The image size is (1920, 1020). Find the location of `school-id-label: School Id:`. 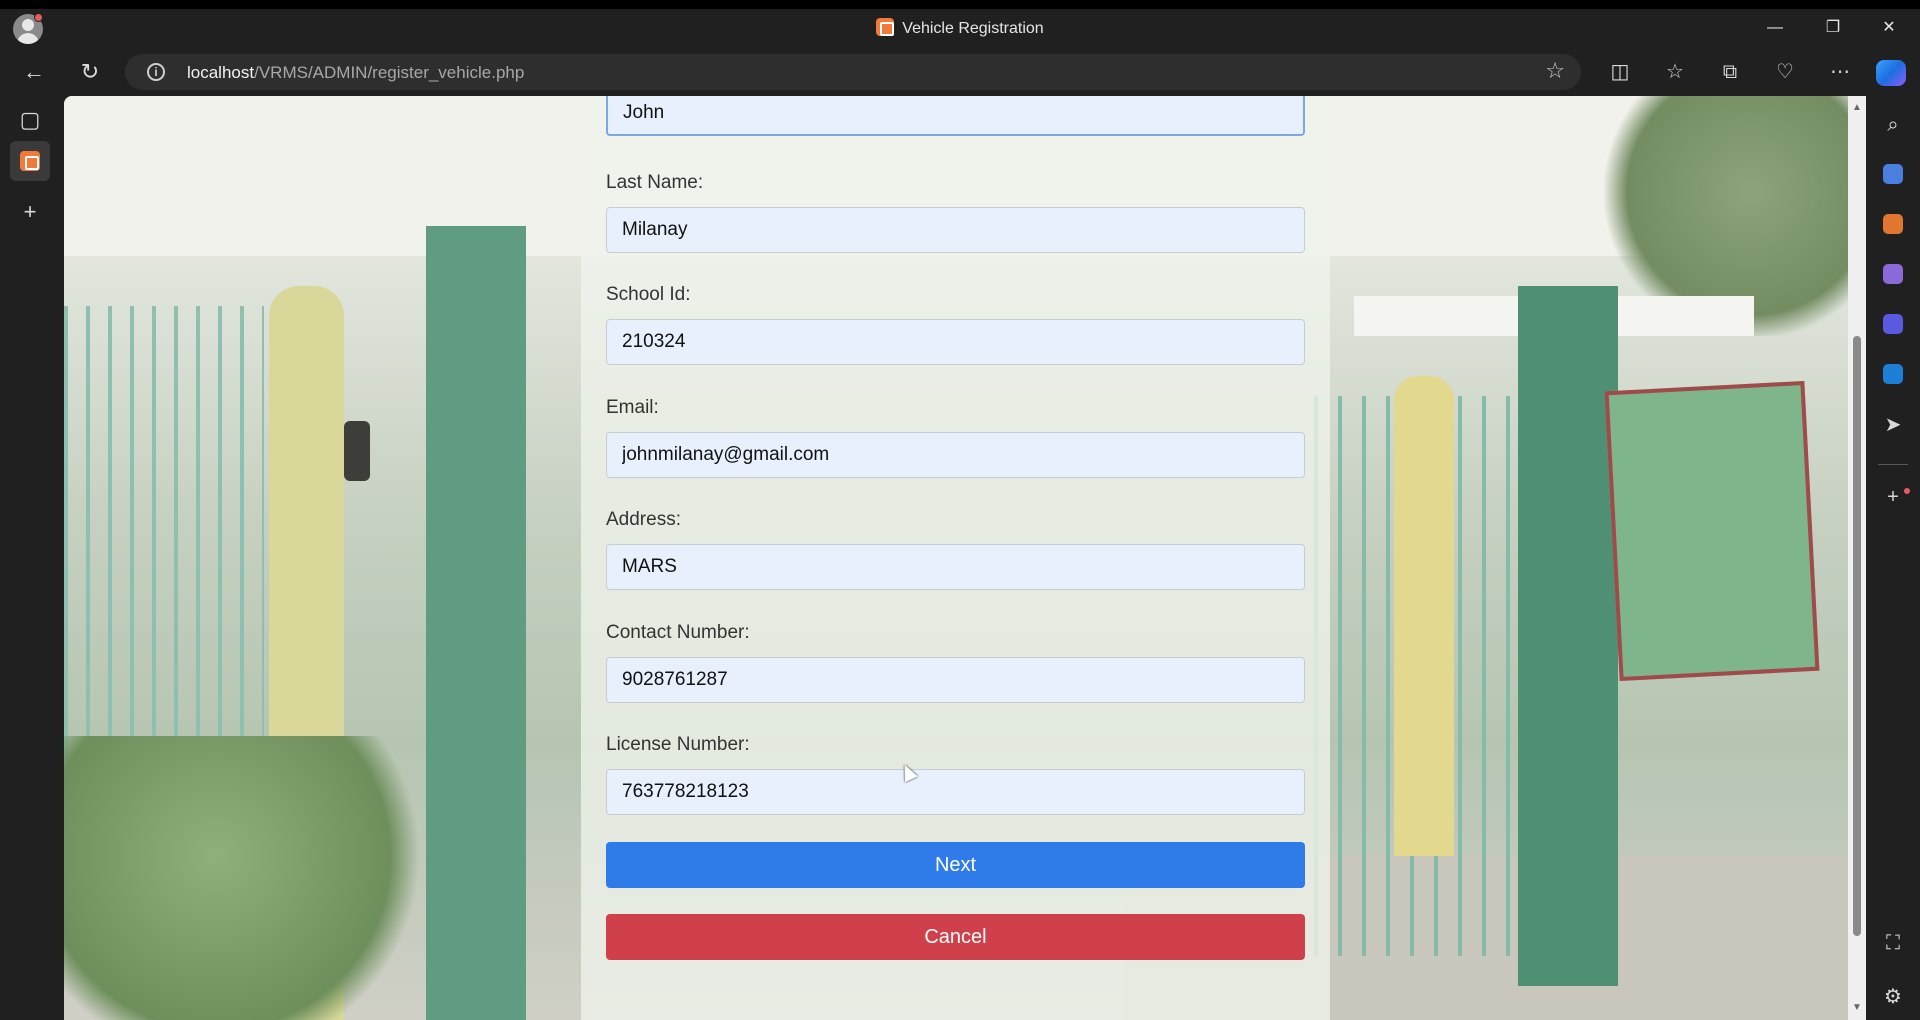

school-id-label: School Id: is located at coordinates (648, 294).